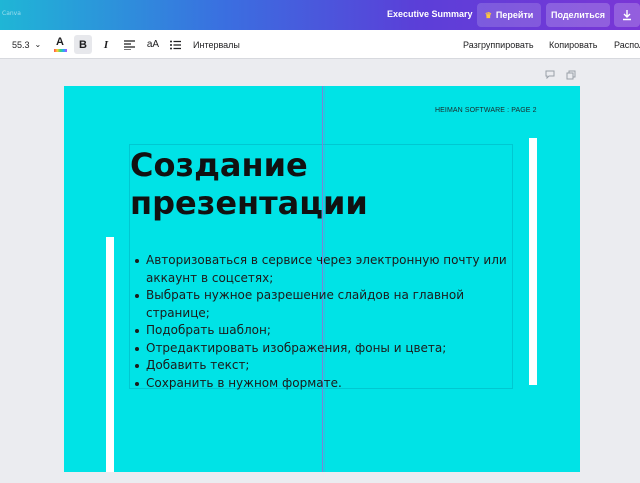 This screenshot has height=483, width=640. Describe the element at coordinates (325, 384) in the screenshot. I see `list-item: Сохранить в нужном формате.` at that location.